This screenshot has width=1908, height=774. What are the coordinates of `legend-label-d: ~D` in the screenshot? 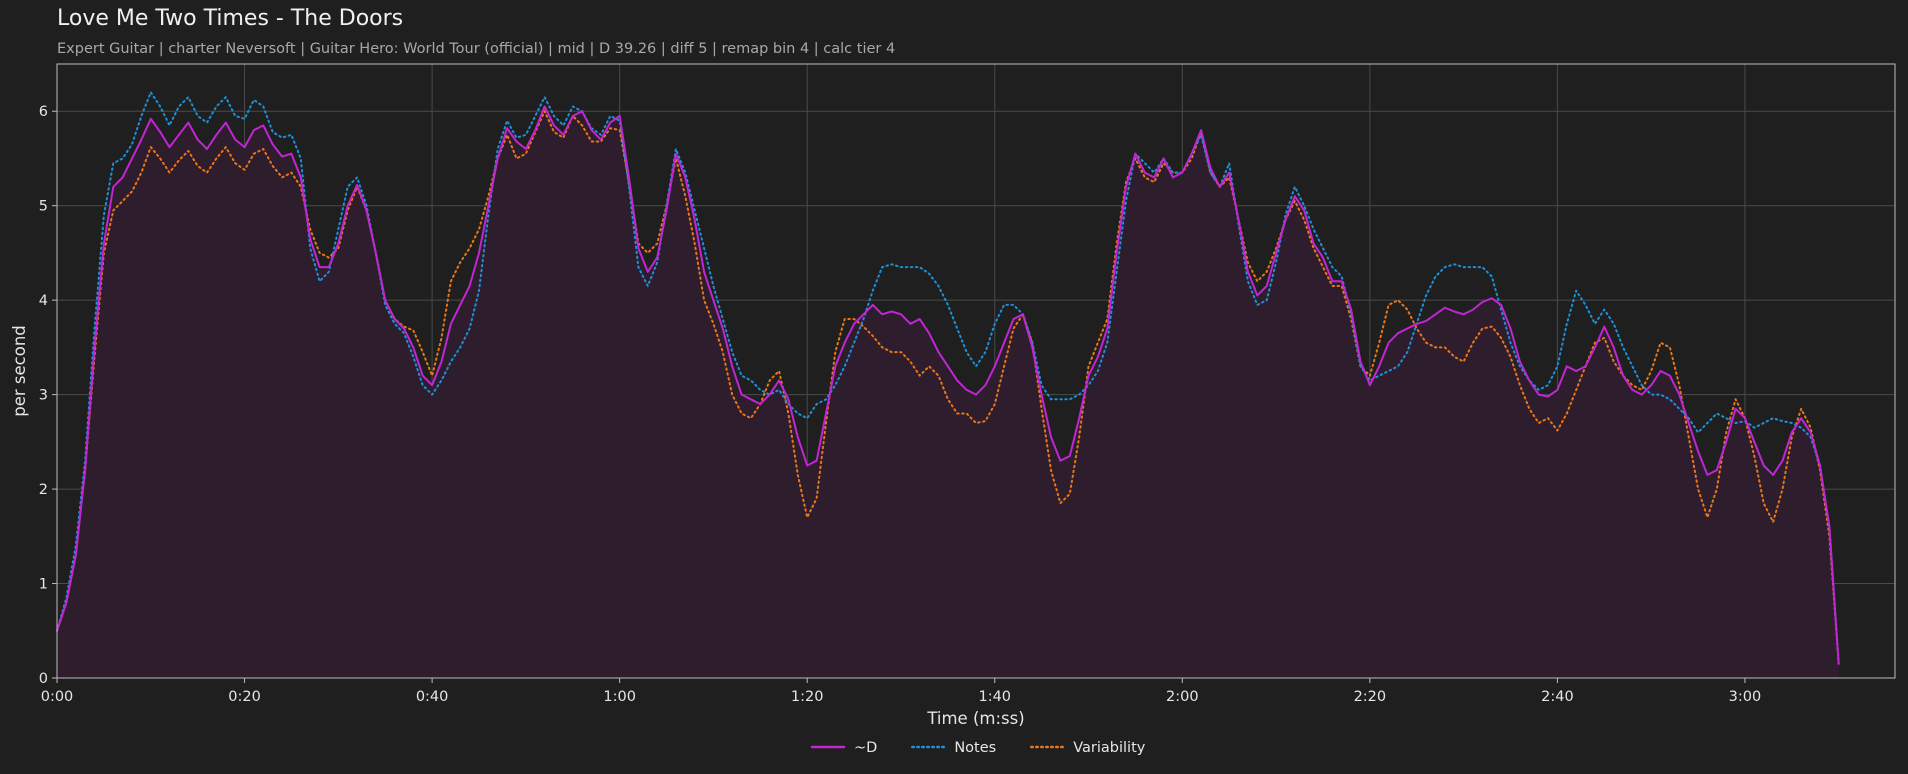 It's located at (865, 748).